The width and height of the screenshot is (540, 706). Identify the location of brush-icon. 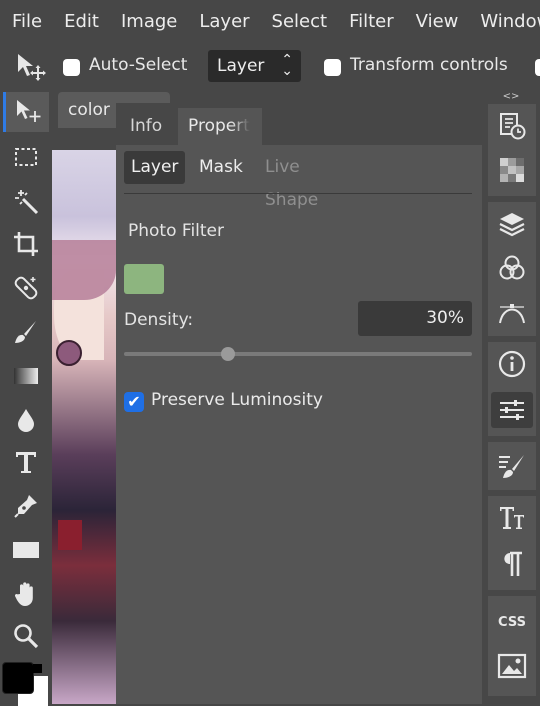
(25, 332).